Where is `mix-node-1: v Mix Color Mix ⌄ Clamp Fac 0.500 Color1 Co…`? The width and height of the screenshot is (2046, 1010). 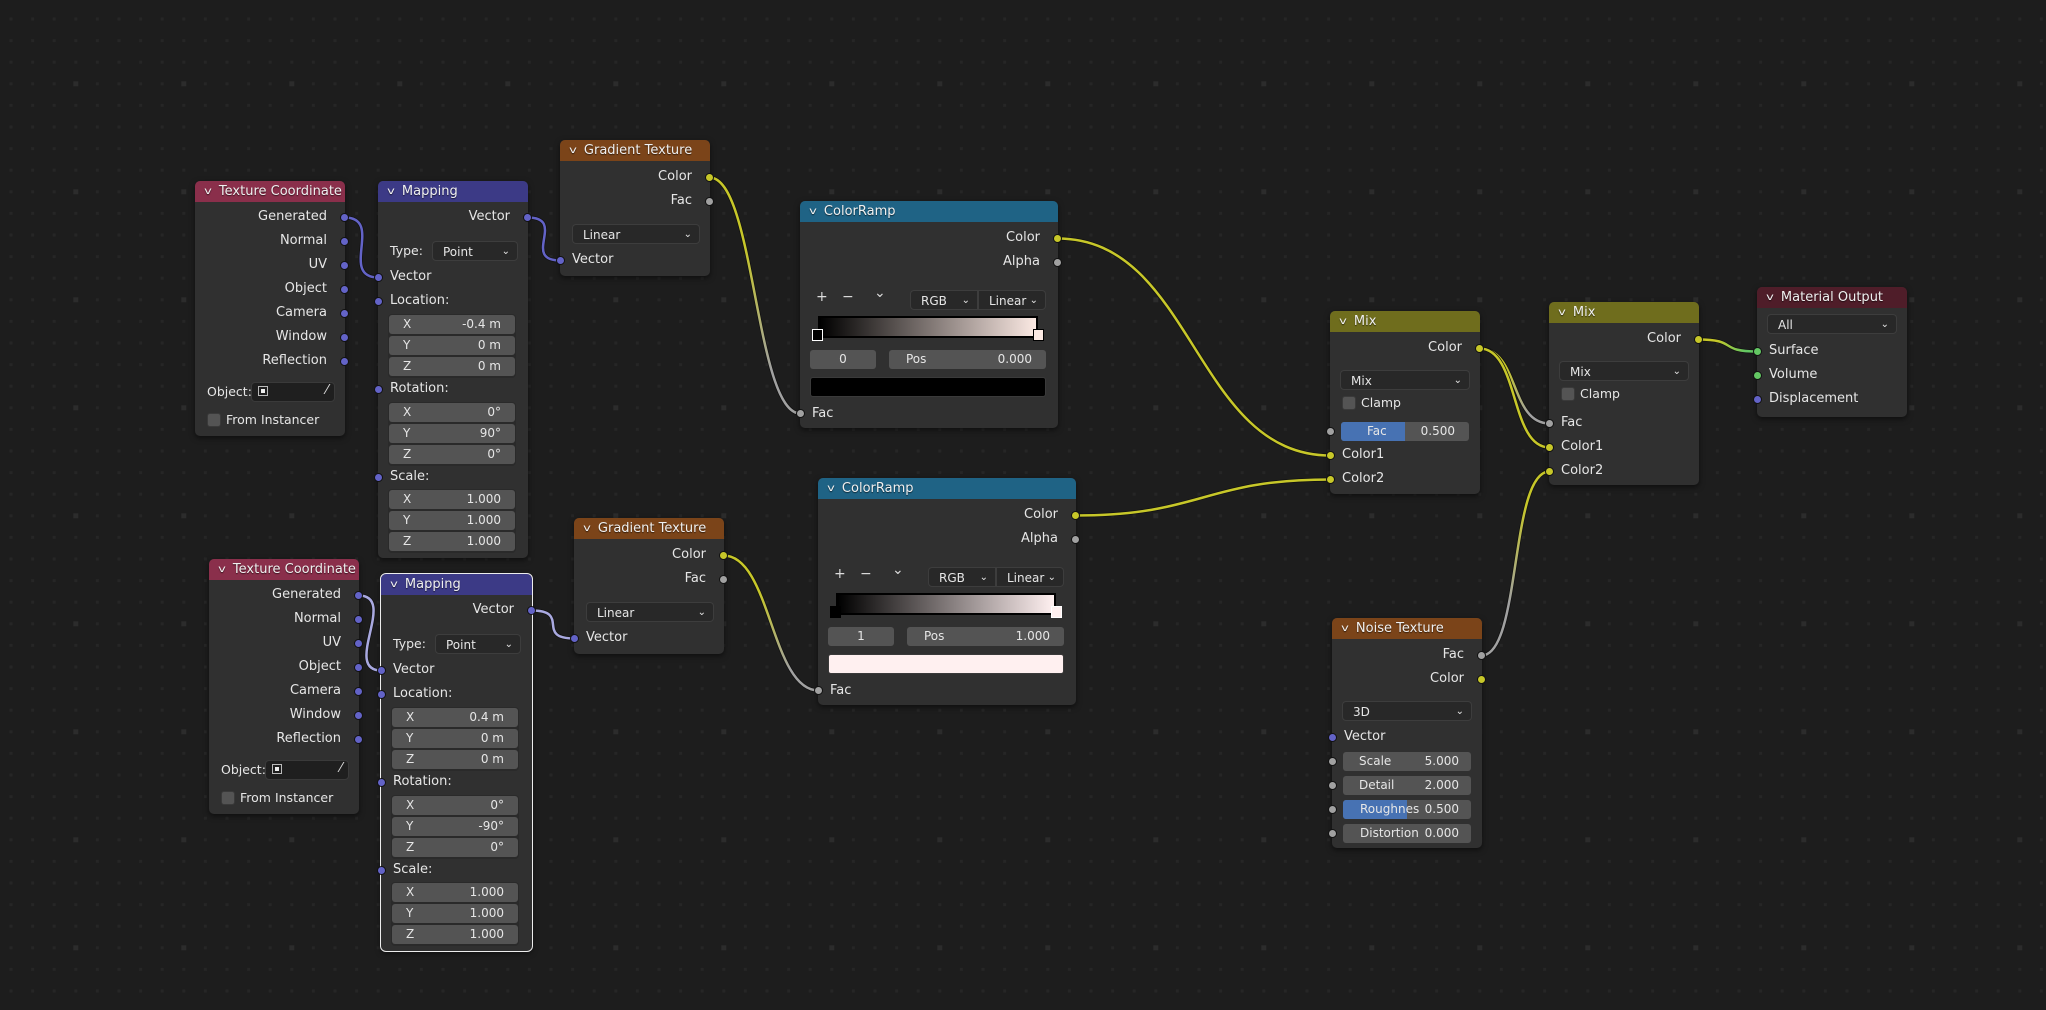
mix-node-1: v Mix Color Mix ⌄ Clamp Fac 0.500 Color1 Co… is located at coordinates (1405, 402).